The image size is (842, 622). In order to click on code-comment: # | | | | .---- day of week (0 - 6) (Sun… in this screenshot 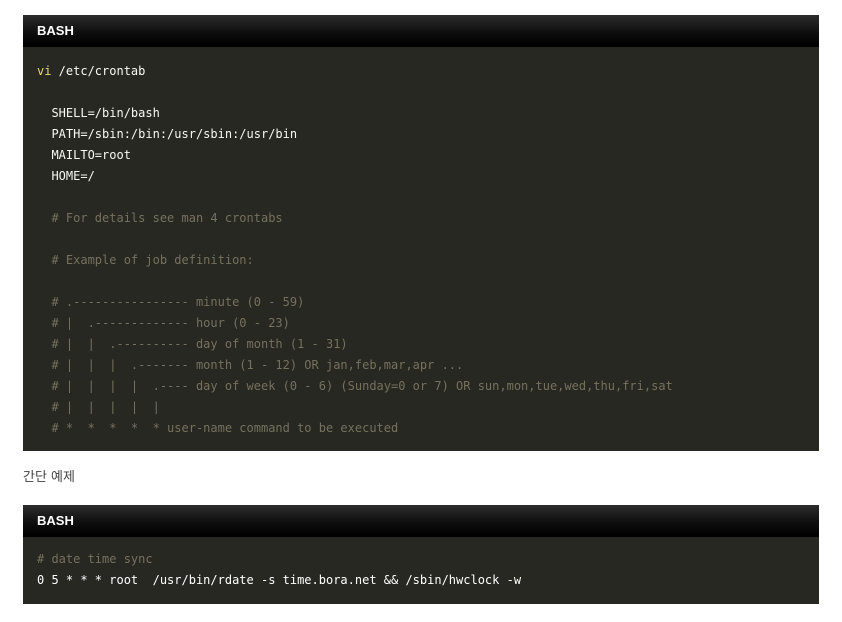, I will do `click(355, 386)`.